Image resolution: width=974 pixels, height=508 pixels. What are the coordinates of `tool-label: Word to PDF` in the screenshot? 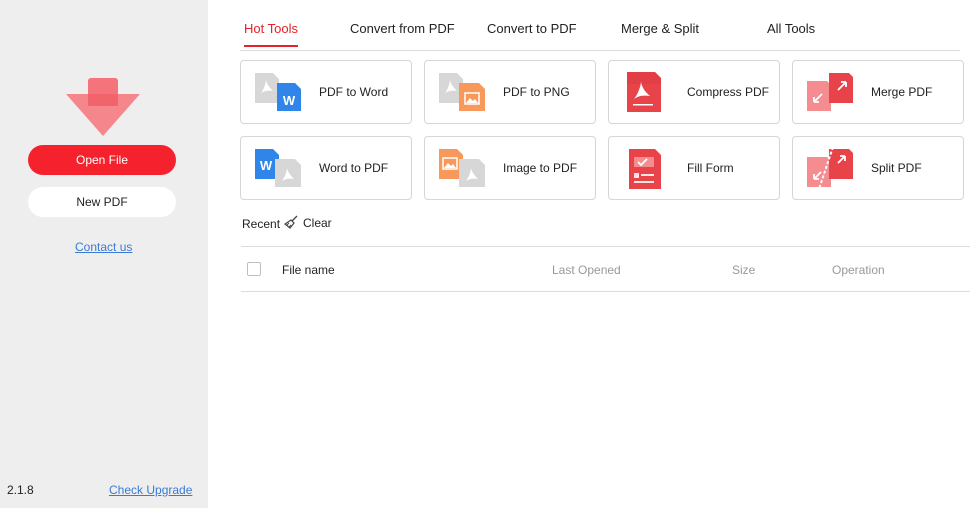 It's located at (354, 168).